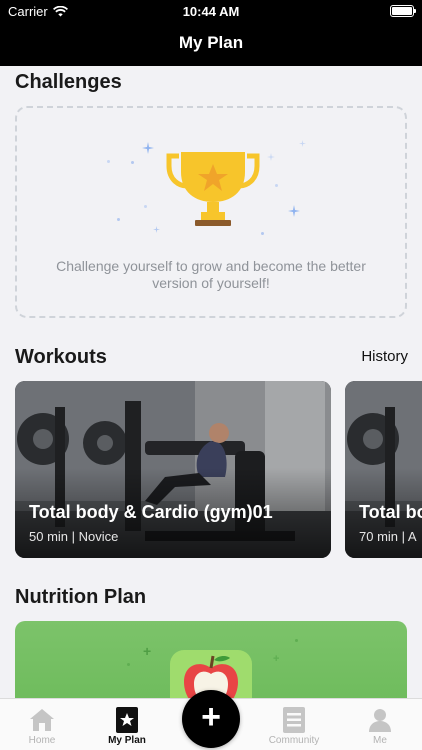  I want to click on tab-label: Community, so click(294, 740).